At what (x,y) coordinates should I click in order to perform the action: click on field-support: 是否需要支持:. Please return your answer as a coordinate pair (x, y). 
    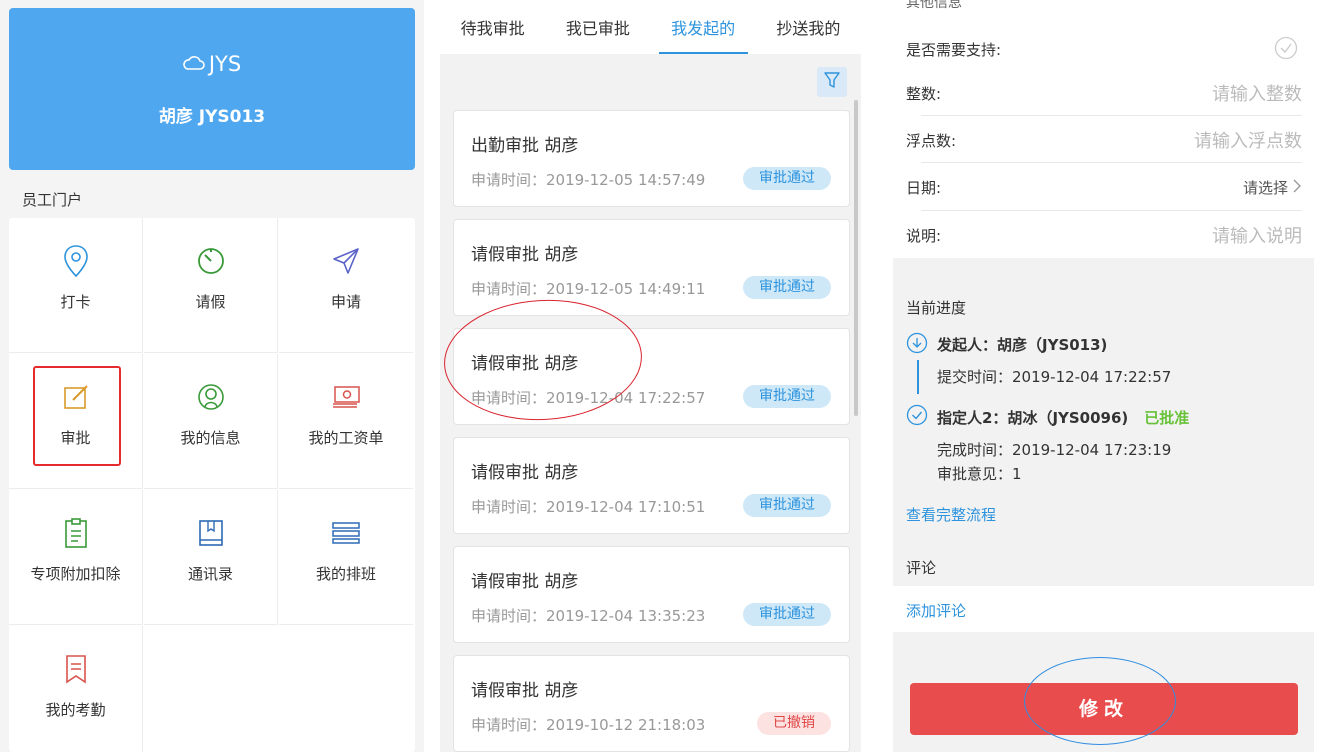
    Looking at the image, I should click on (1104, 48).